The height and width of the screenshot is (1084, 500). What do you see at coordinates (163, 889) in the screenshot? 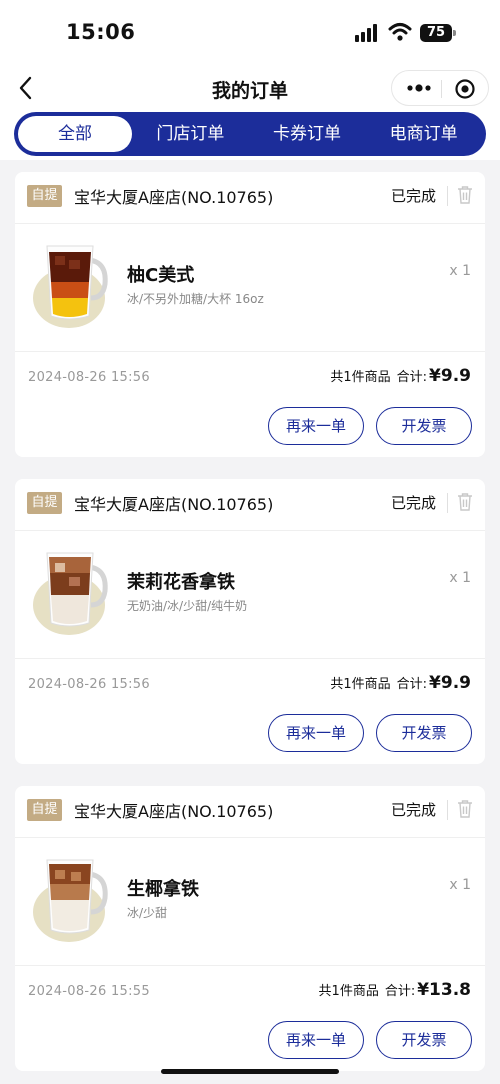
I see `product-name: 生椰拿铁` at bounding box center [163, 889].